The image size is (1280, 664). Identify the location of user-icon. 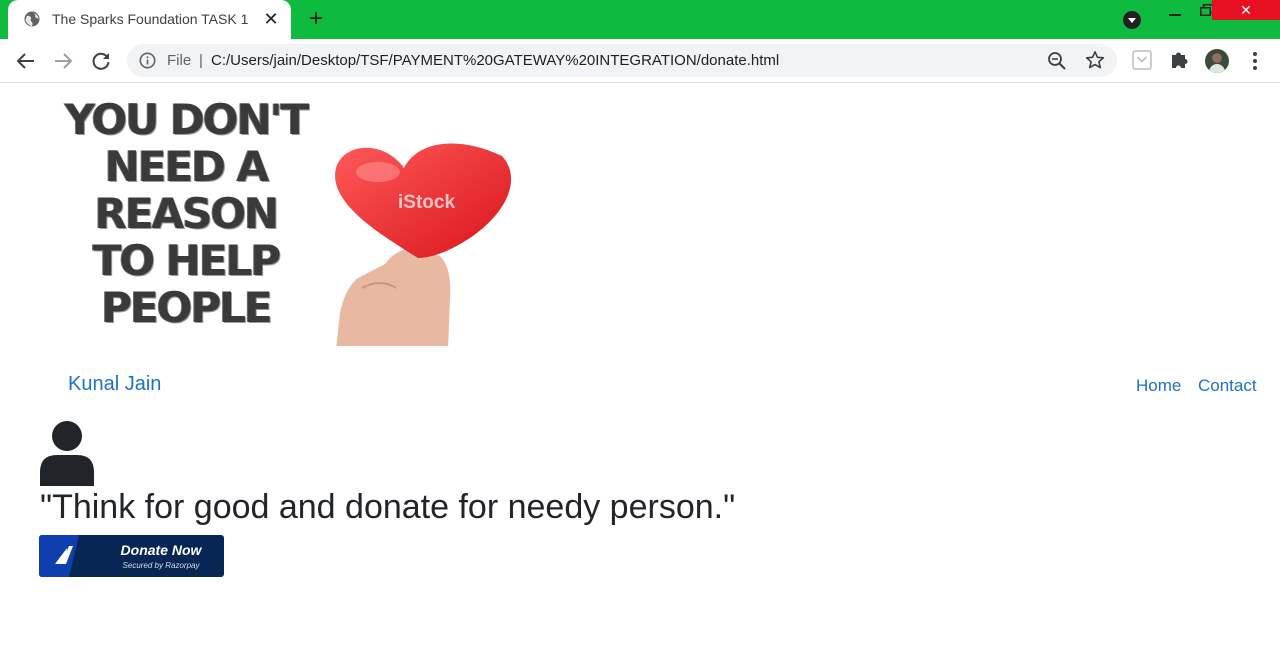
(67, 453).